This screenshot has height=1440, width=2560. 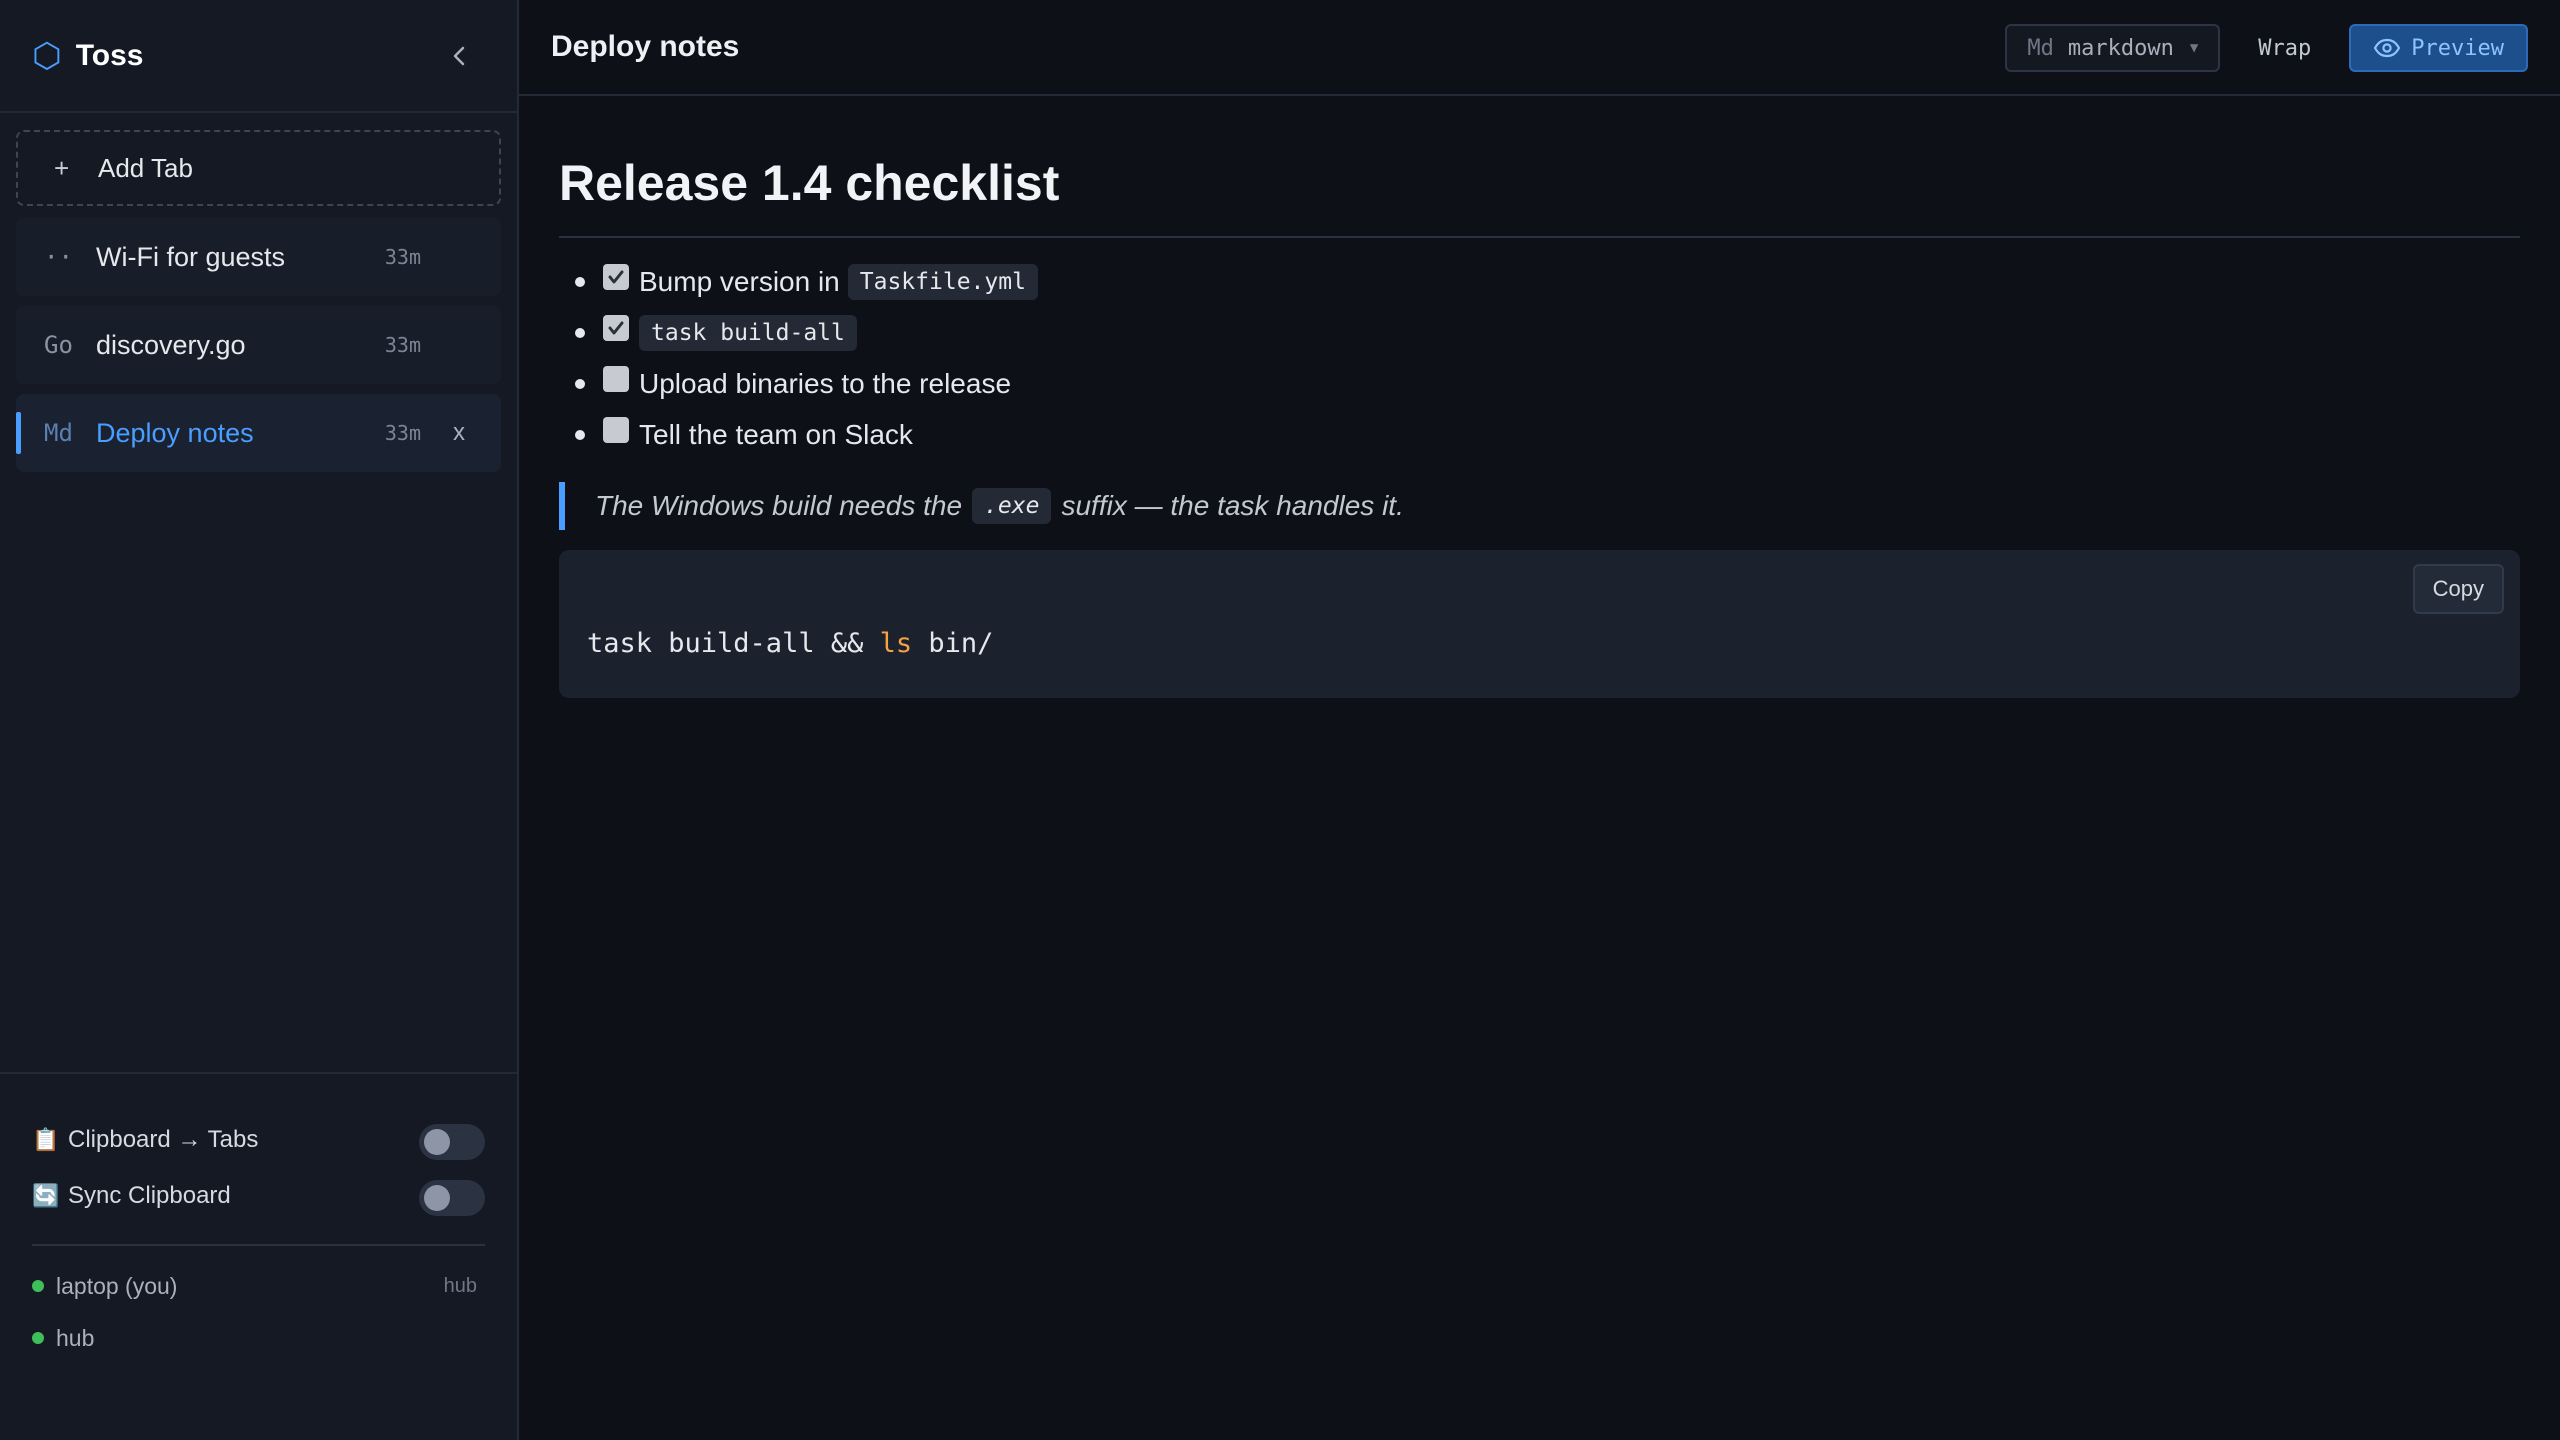 I want to click on task-text: Bump version in, so click(x=739, y=281).